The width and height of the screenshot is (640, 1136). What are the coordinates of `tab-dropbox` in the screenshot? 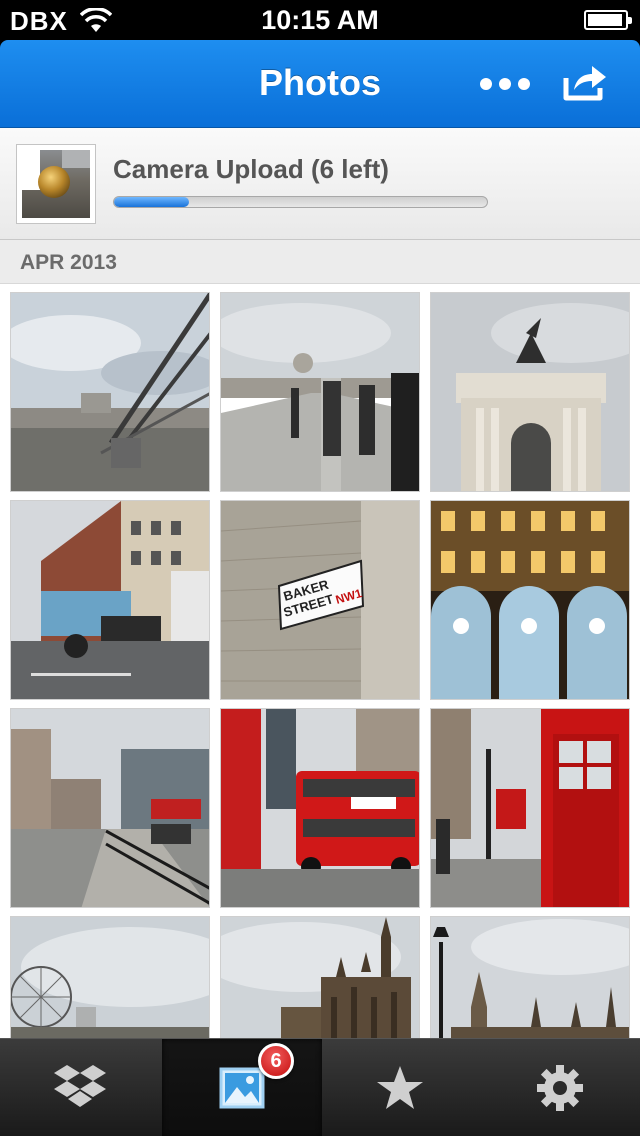 It's located at (80, 1087).